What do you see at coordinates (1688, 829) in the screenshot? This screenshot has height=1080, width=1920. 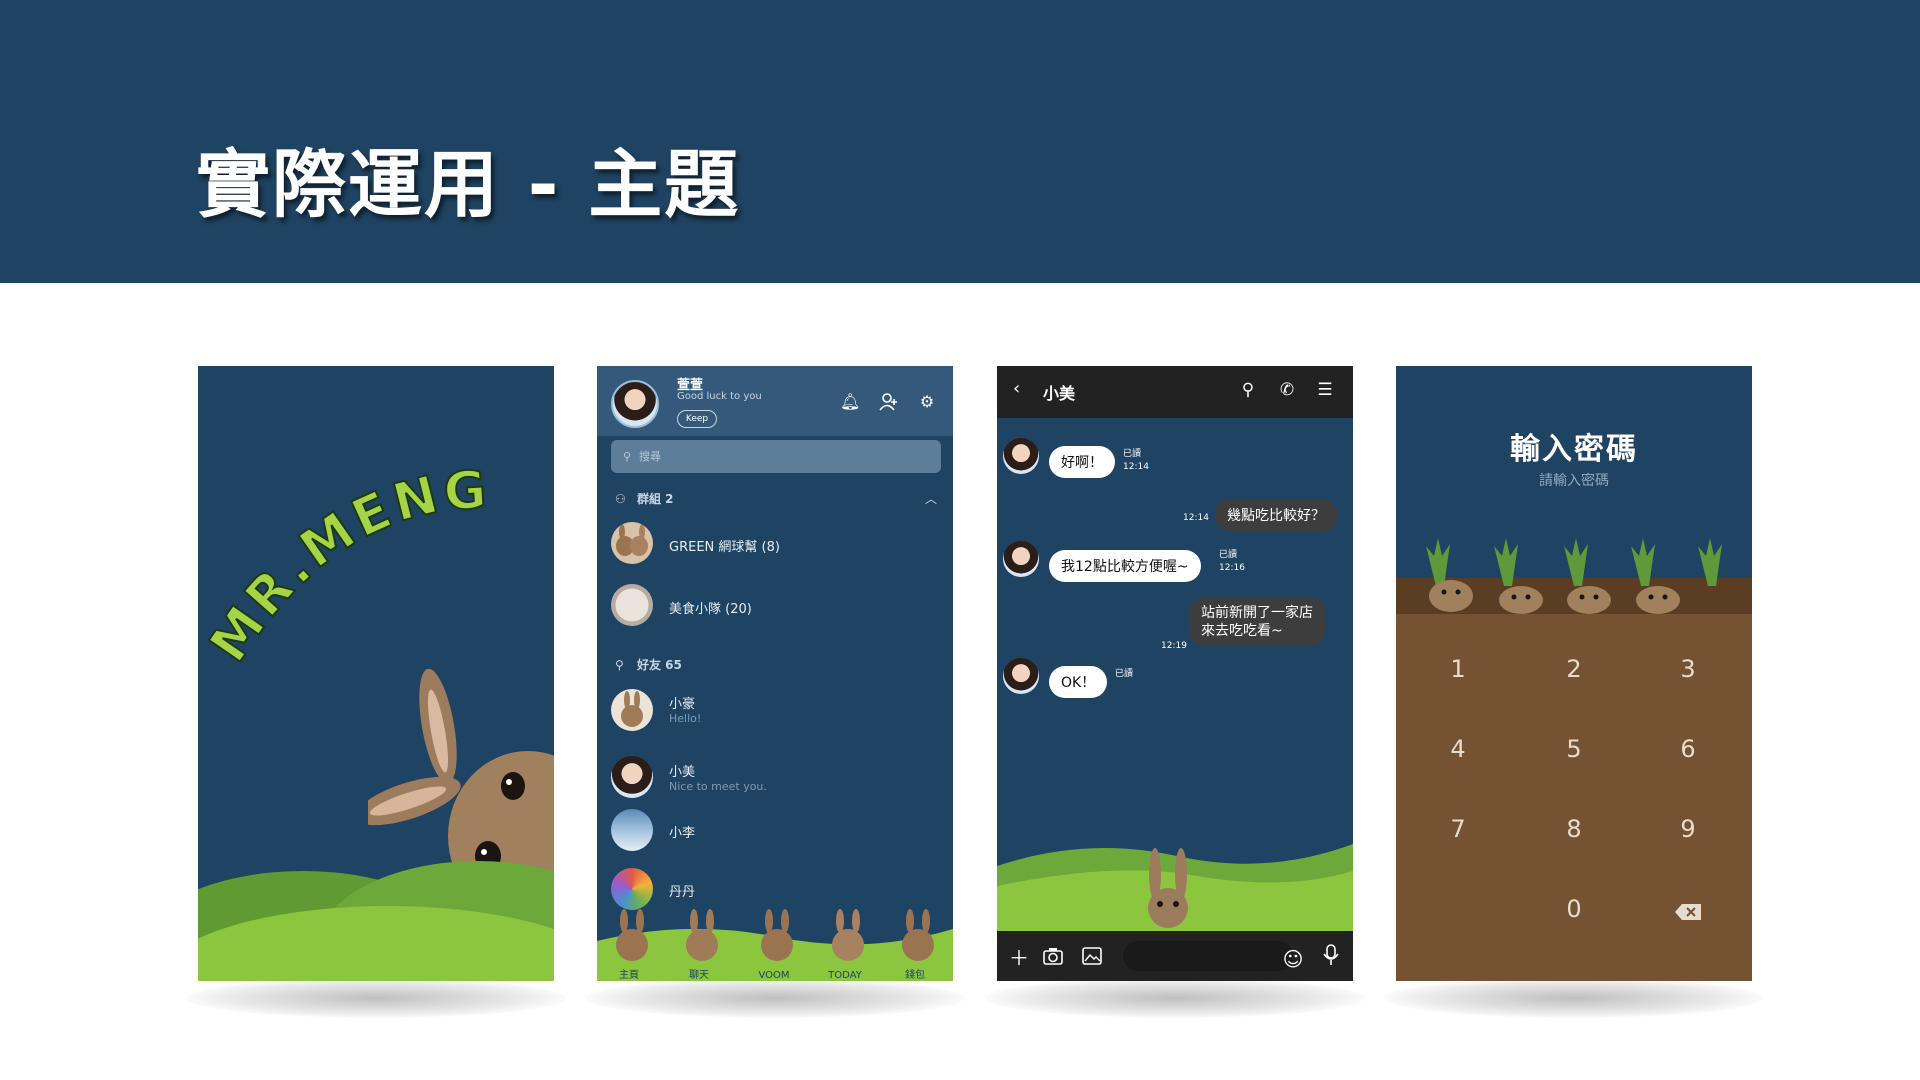 I see `key-9: 9` at bounding box center [1688, 829].